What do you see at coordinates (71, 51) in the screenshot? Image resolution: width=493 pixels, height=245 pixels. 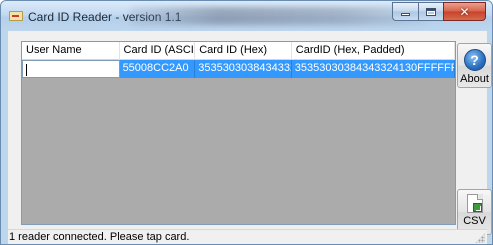 I see `column-header-user-name: User Name` at bounding box center [71, 51].